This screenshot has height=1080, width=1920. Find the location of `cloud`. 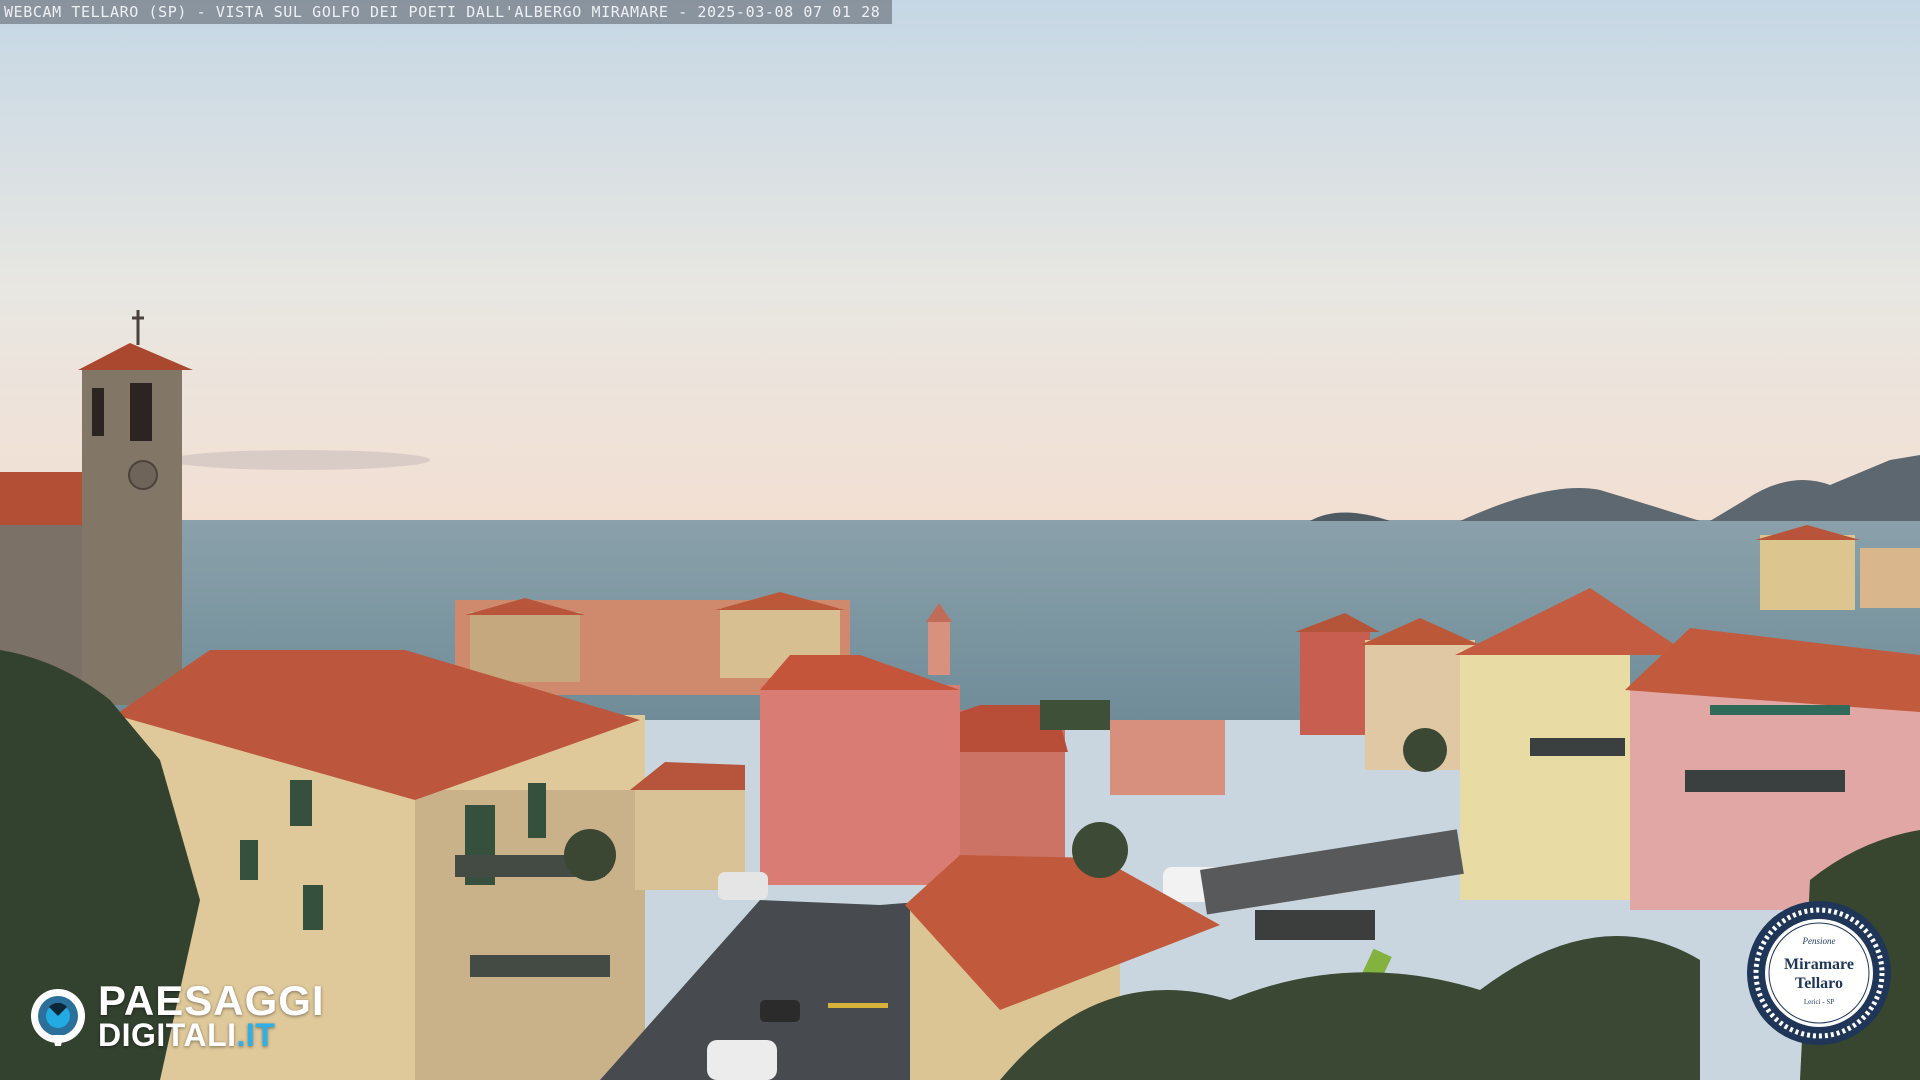

cloud is located at coordinates (300, 460).